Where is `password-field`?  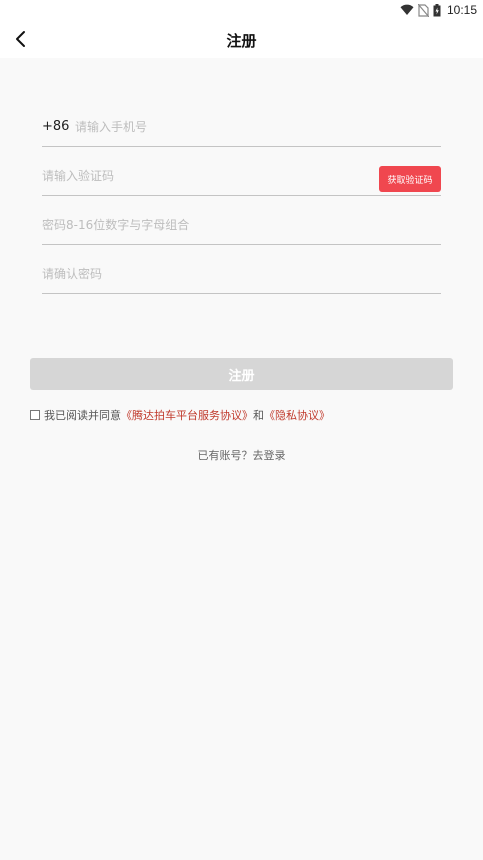
password-field is located at coordinates (241, 227).